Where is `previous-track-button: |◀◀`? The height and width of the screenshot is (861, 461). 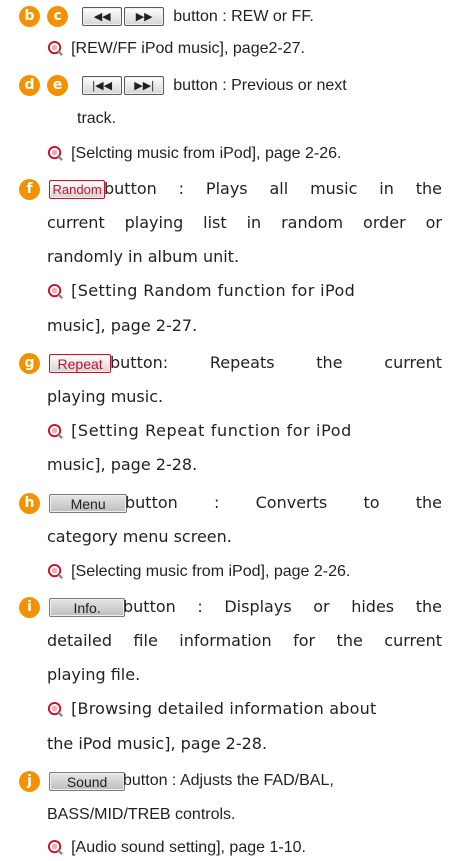
previous-track-button: |◀◀ is located at coordinates (102, 85).